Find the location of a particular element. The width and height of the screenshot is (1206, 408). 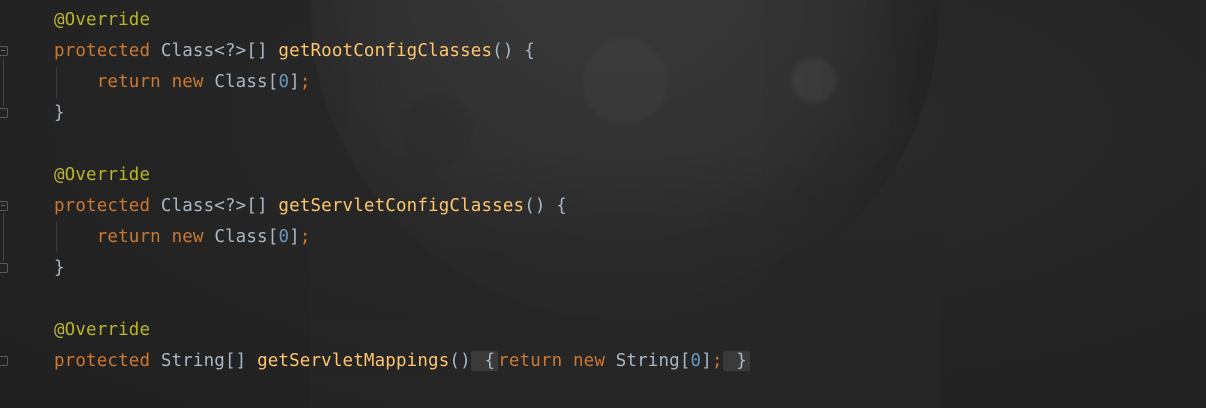

fold-expand-icon is located at coordinates (4, 361).